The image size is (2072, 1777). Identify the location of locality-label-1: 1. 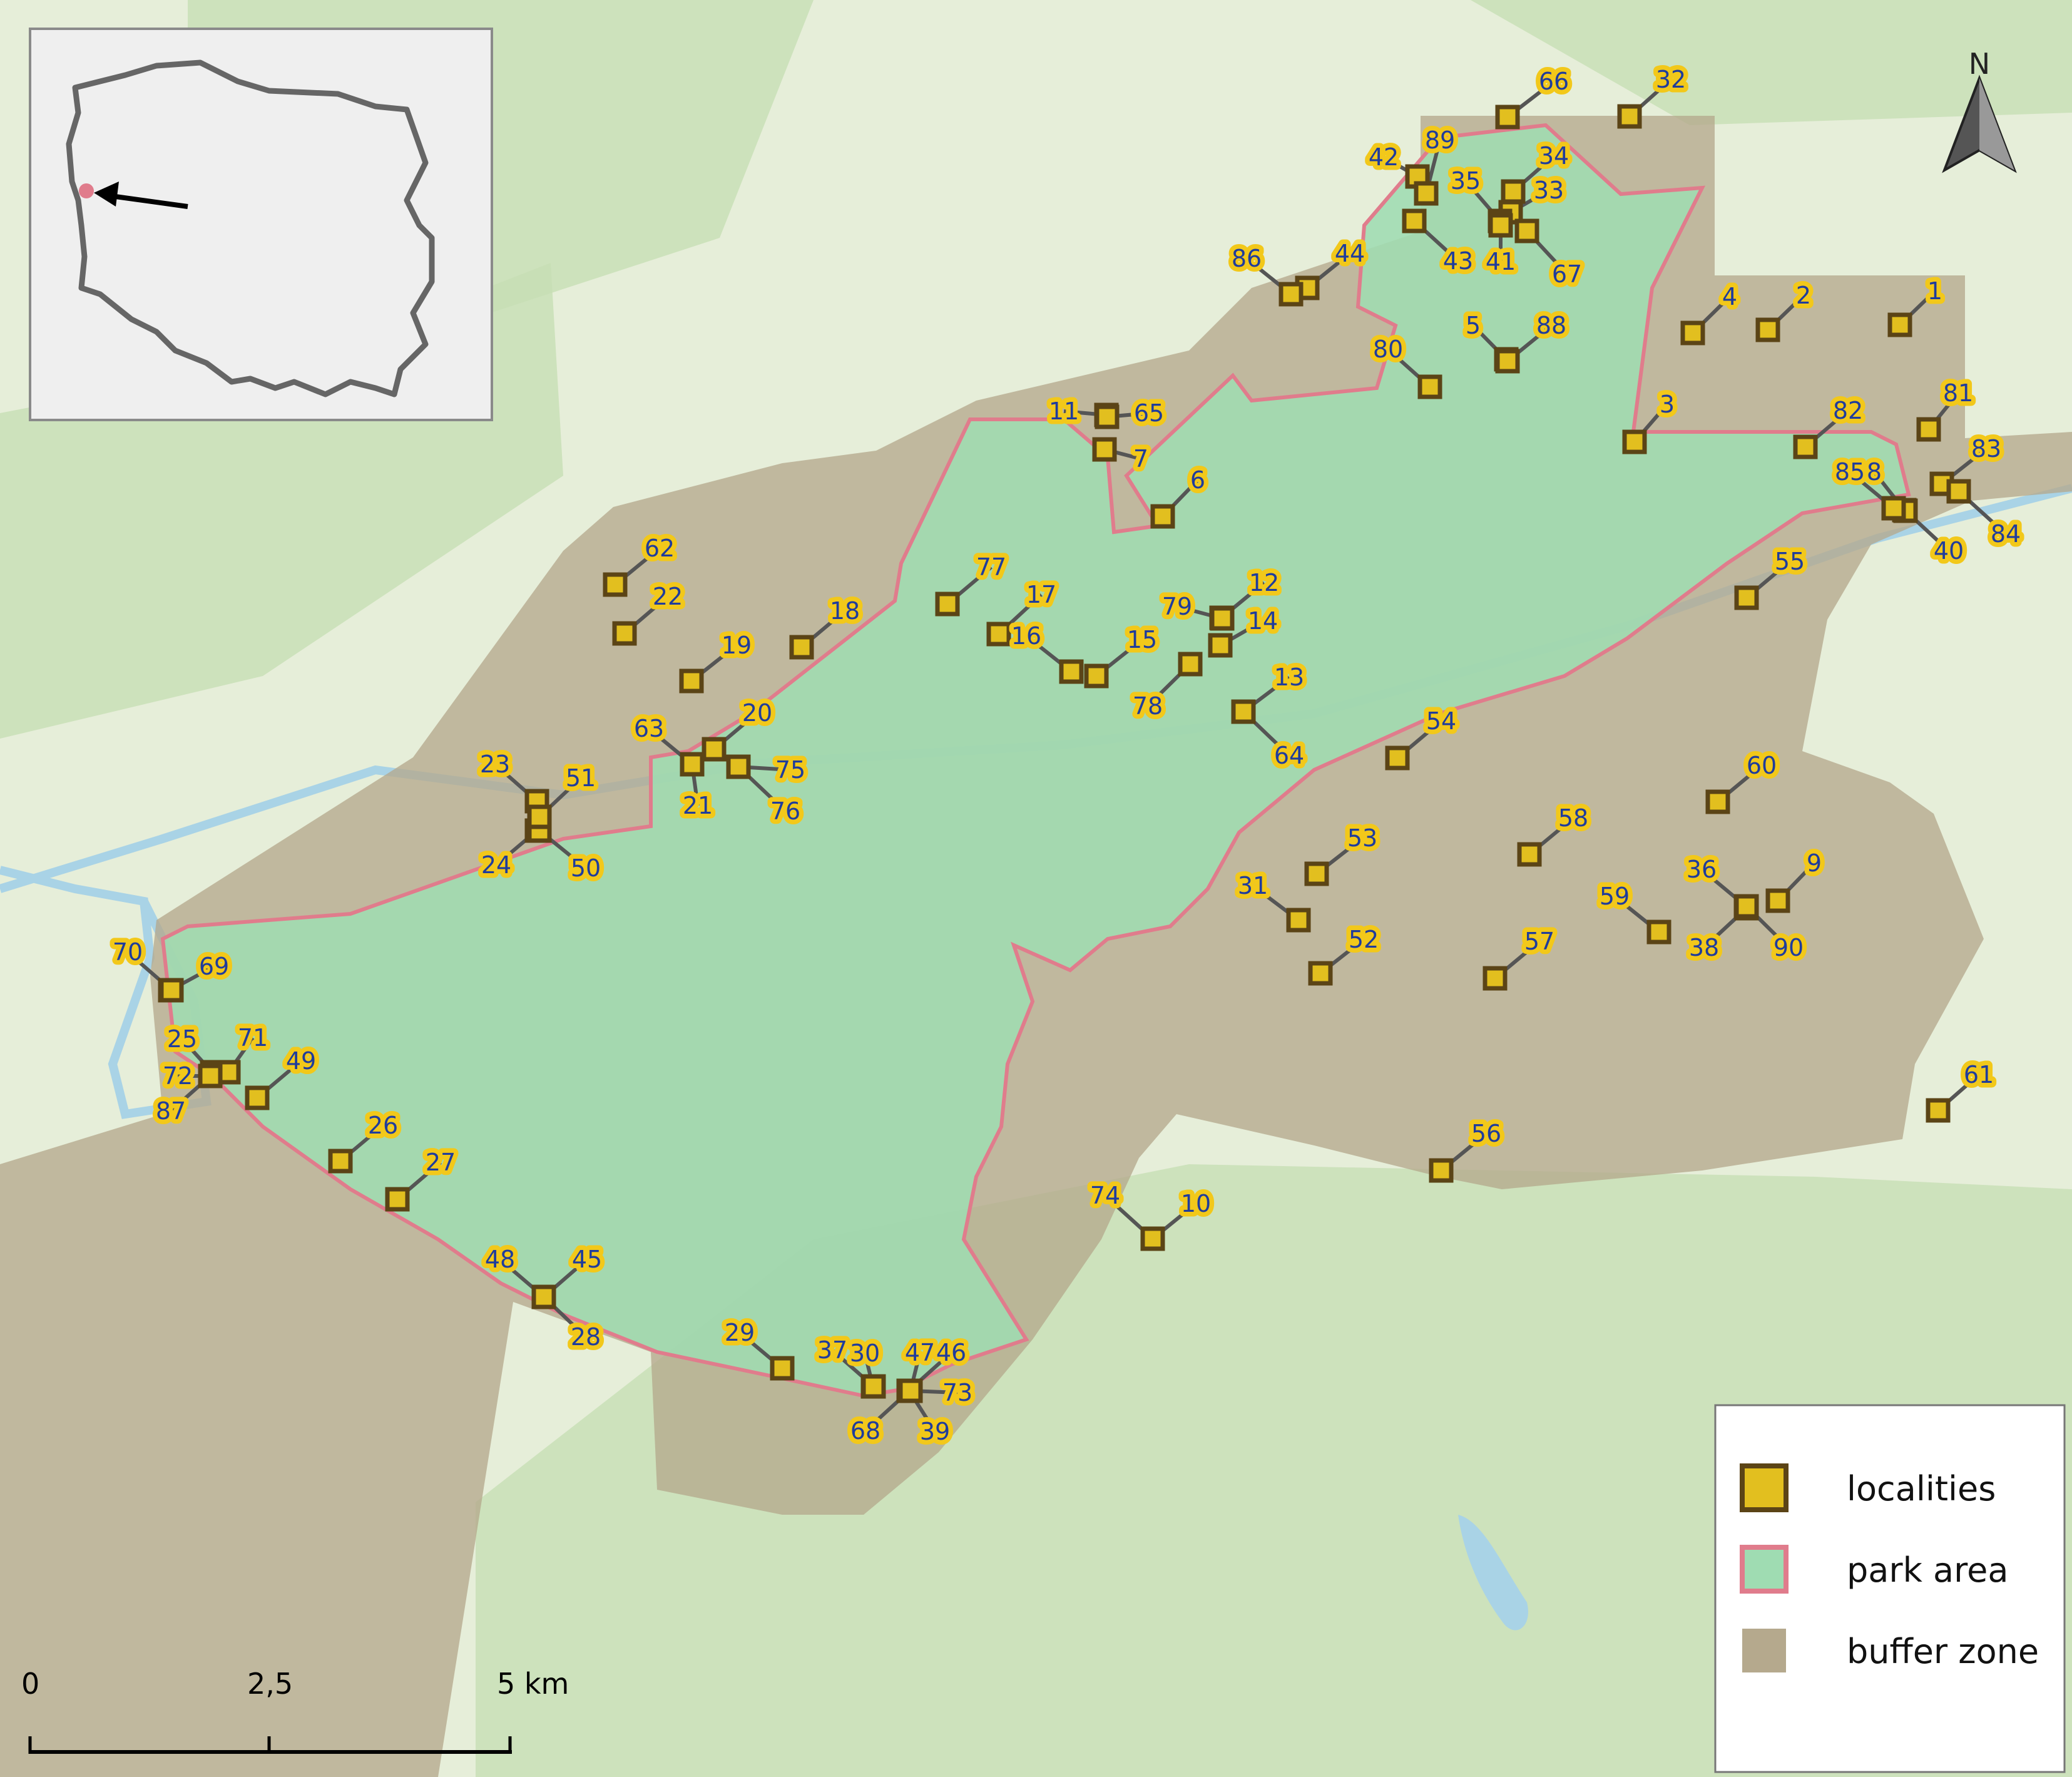
(1934, 291).